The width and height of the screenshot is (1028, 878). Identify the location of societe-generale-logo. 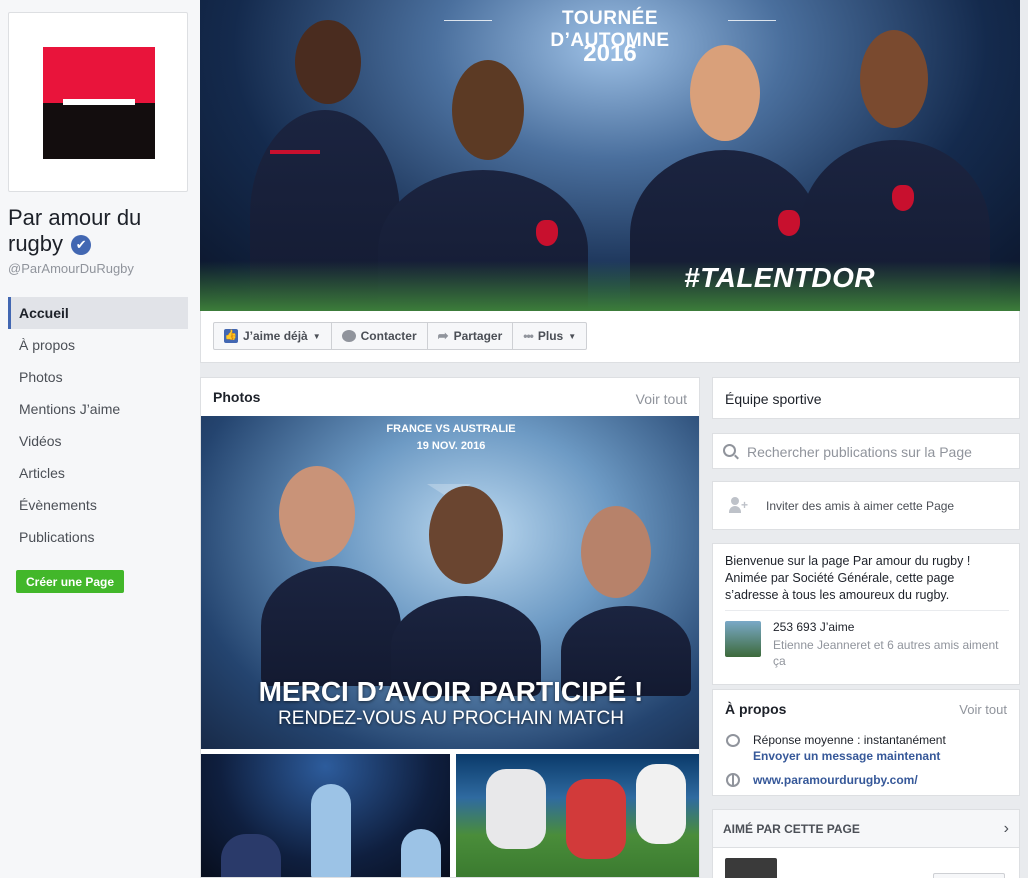
(99, 103).